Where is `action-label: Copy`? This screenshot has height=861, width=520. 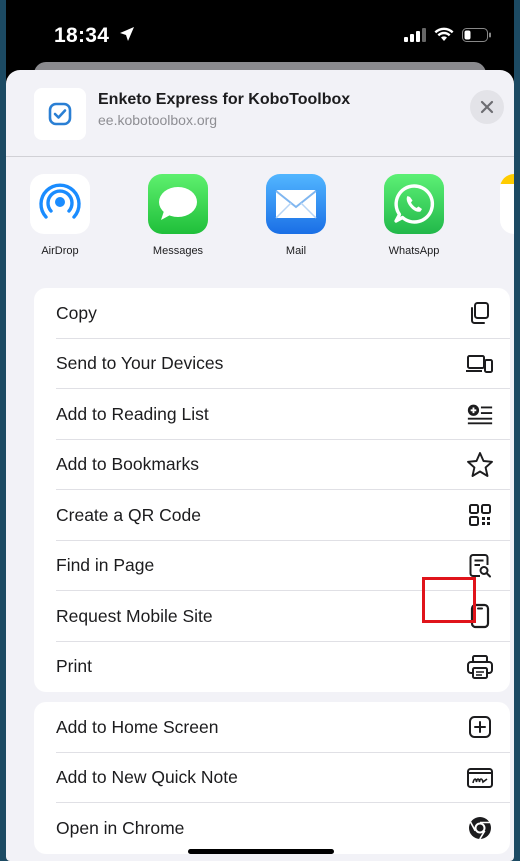 action-label: Copy is located at coordinates (76, 312).